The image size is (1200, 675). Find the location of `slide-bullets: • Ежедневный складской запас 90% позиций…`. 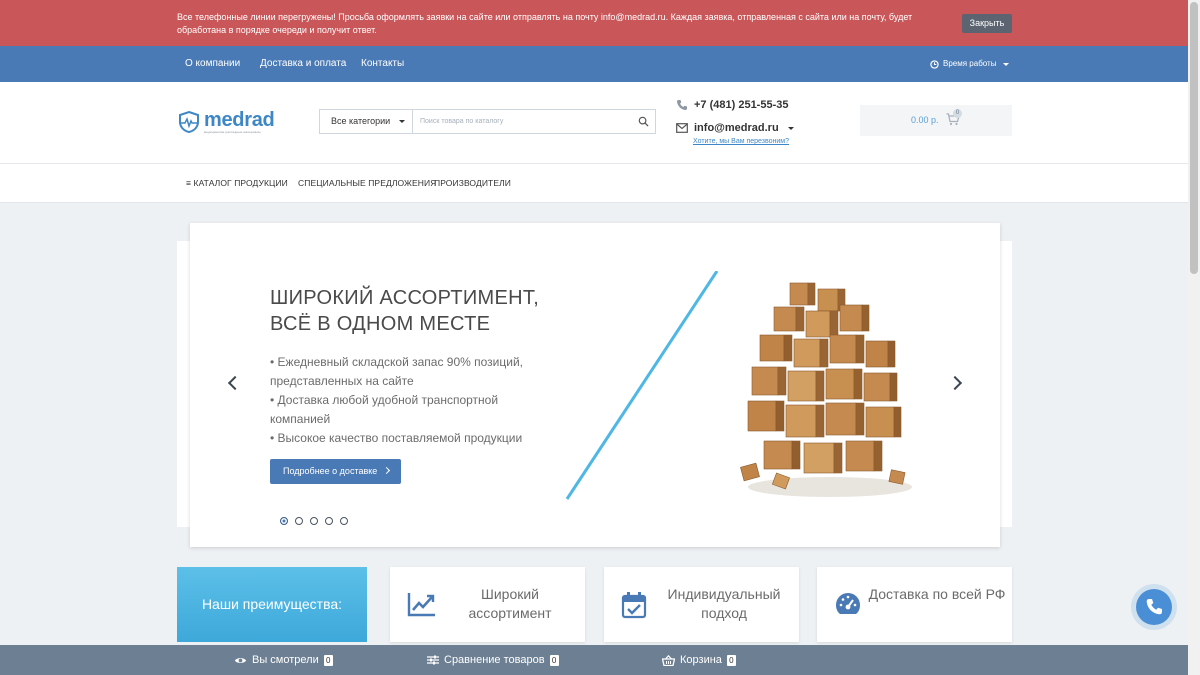

slide-bullets: • Ежедневный складской запас 90% позиций… is located at coordinates (400, 400).